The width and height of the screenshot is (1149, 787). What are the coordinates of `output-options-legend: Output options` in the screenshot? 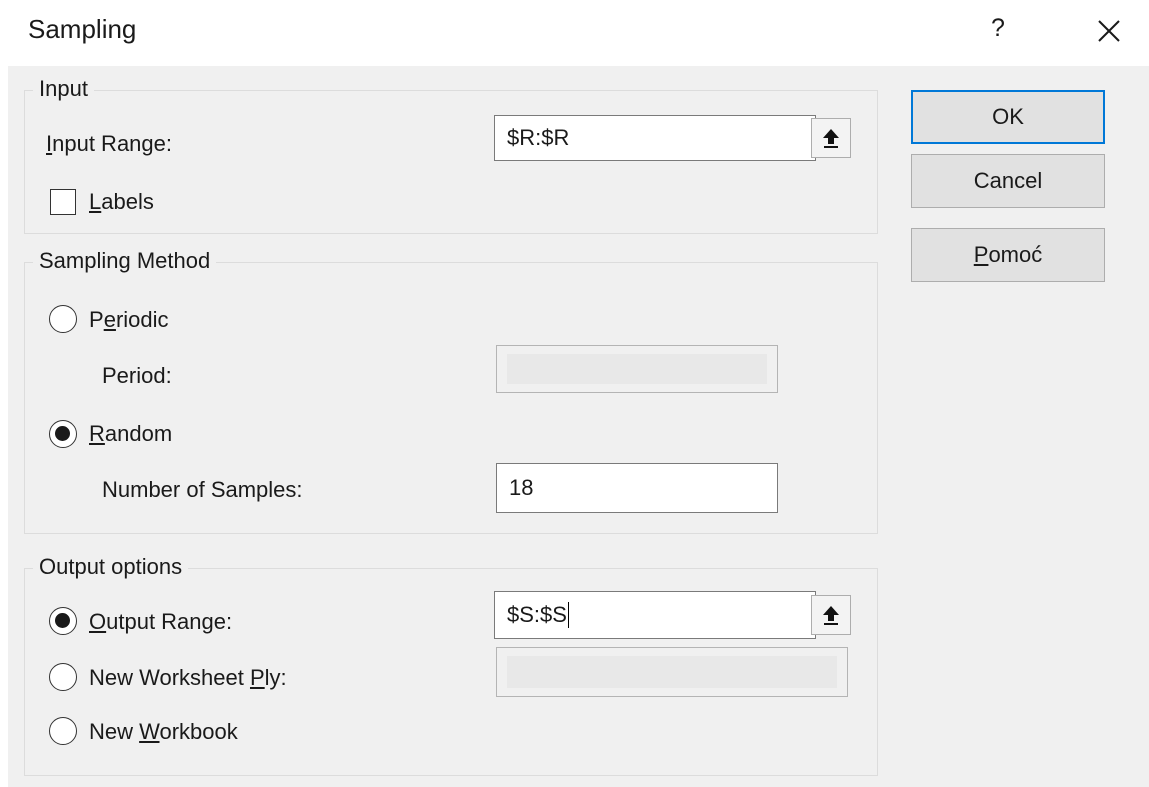 It's located at (111, 567).